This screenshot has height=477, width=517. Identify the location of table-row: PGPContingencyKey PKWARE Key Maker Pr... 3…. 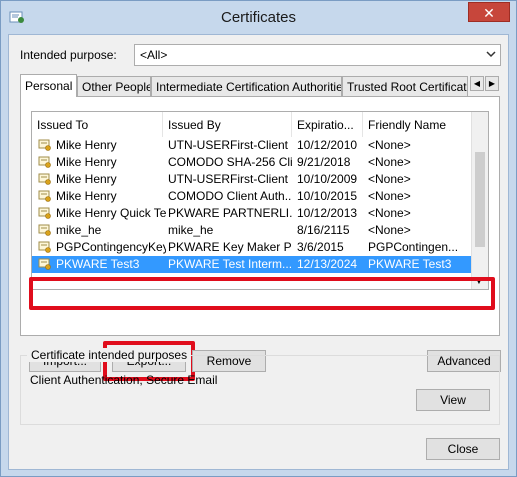
(252, 247).